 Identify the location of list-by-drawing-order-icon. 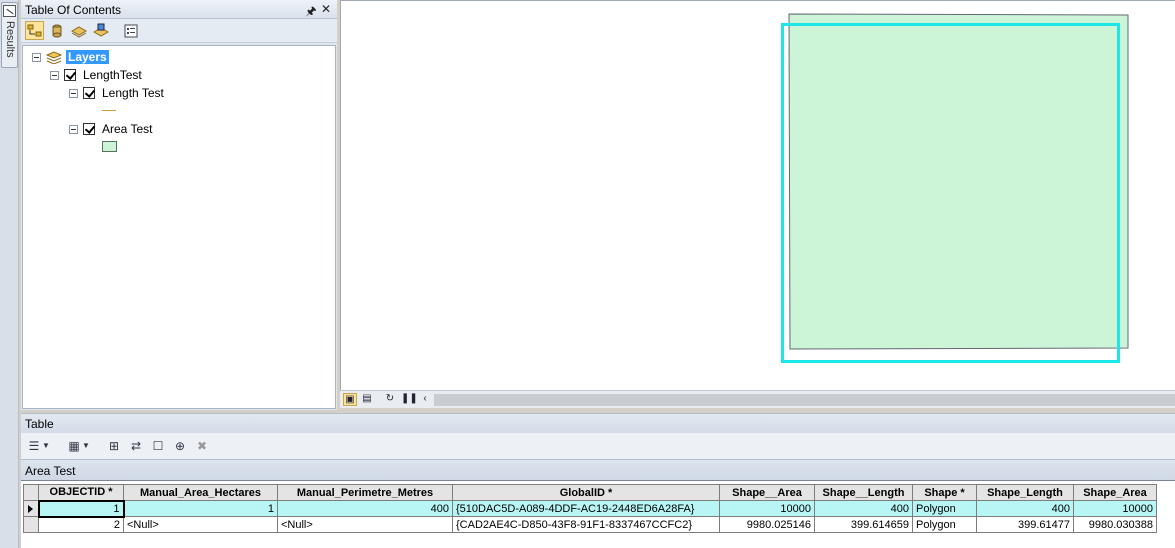
(34, 30).